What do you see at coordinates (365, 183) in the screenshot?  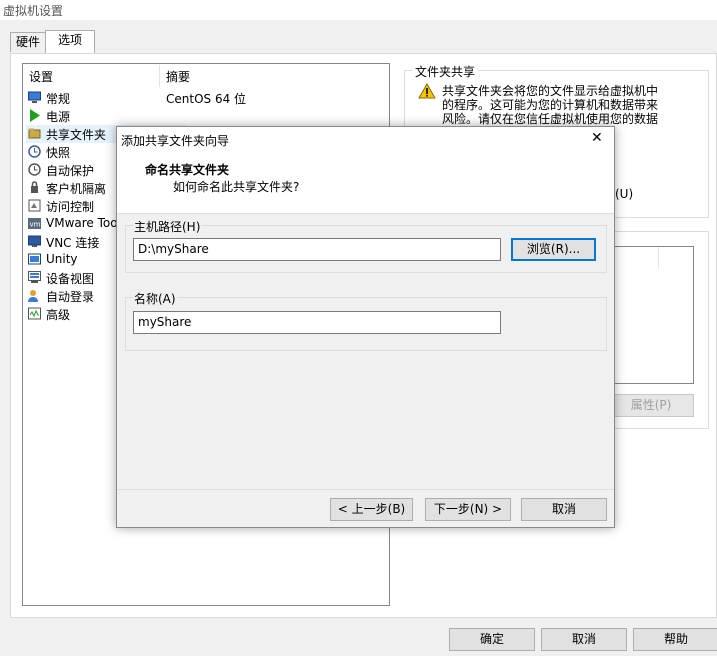 I see `wizard-header: 命名共享文件夹 如何命名此共享文件夹?` at bounding box center [365, 183].